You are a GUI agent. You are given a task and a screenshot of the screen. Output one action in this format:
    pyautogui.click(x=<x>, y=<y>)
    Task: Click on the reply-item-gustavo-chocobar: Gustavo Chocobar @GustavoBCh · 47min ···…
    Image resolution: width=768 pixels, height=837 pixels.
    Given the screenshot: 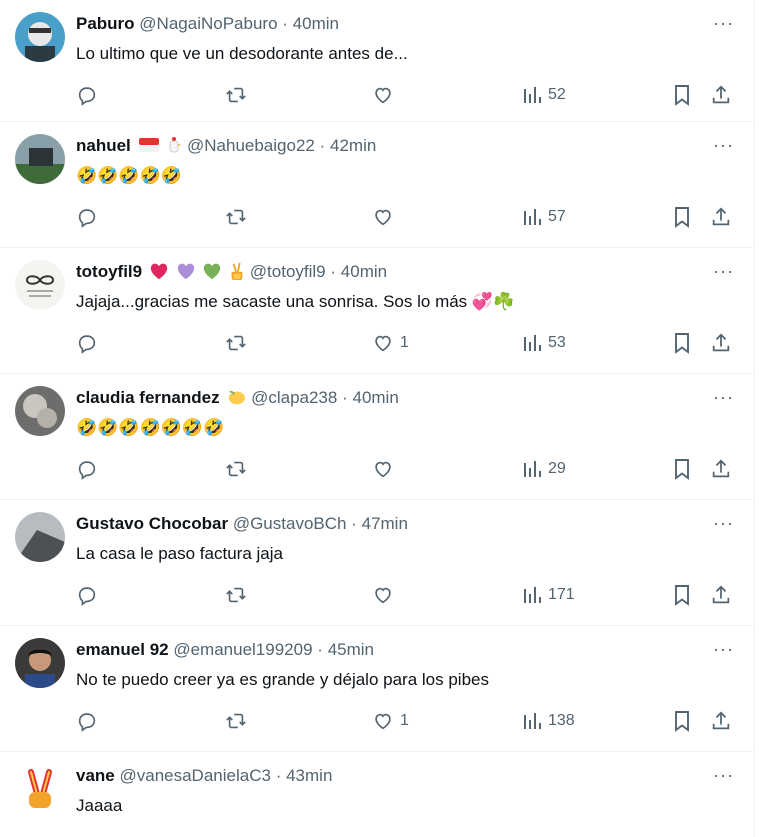 What is the action you would take?
    pyautogui.click(x=377, y=563)
    